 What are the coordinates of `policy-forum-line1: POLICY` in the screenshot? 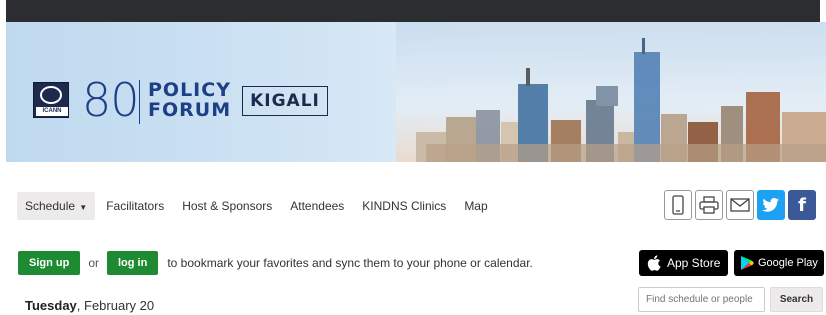 It's located at (189, 90).